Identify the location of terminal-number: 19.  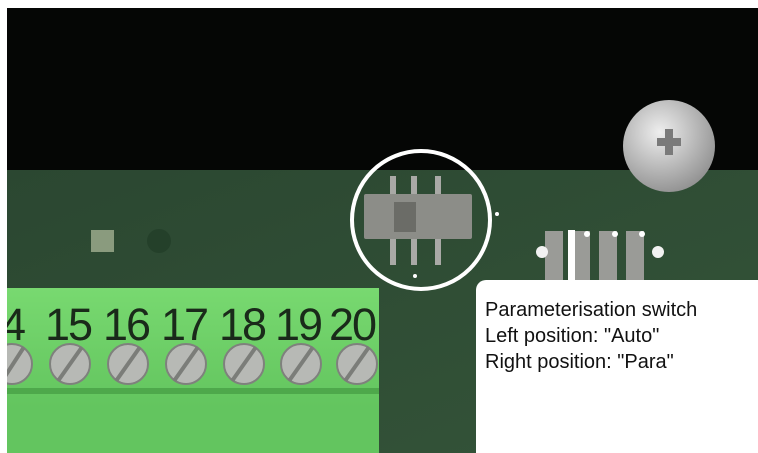
(299, 324).